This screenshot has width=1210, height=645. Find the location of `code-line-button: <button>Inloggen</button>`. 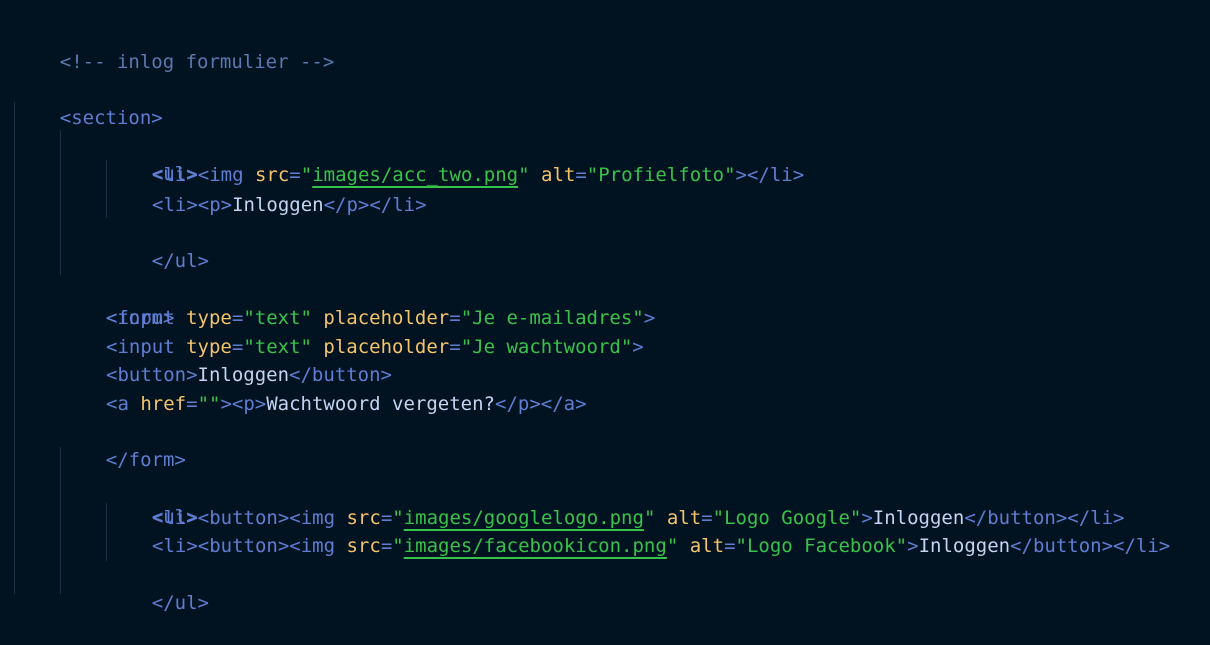

code-line-button: <button>Inloggen</button> is located at coordinates (249, 375).